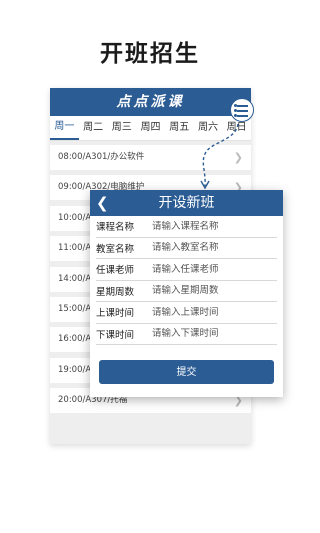  I want to click on field-label: 星期周数, so click(115, 292).